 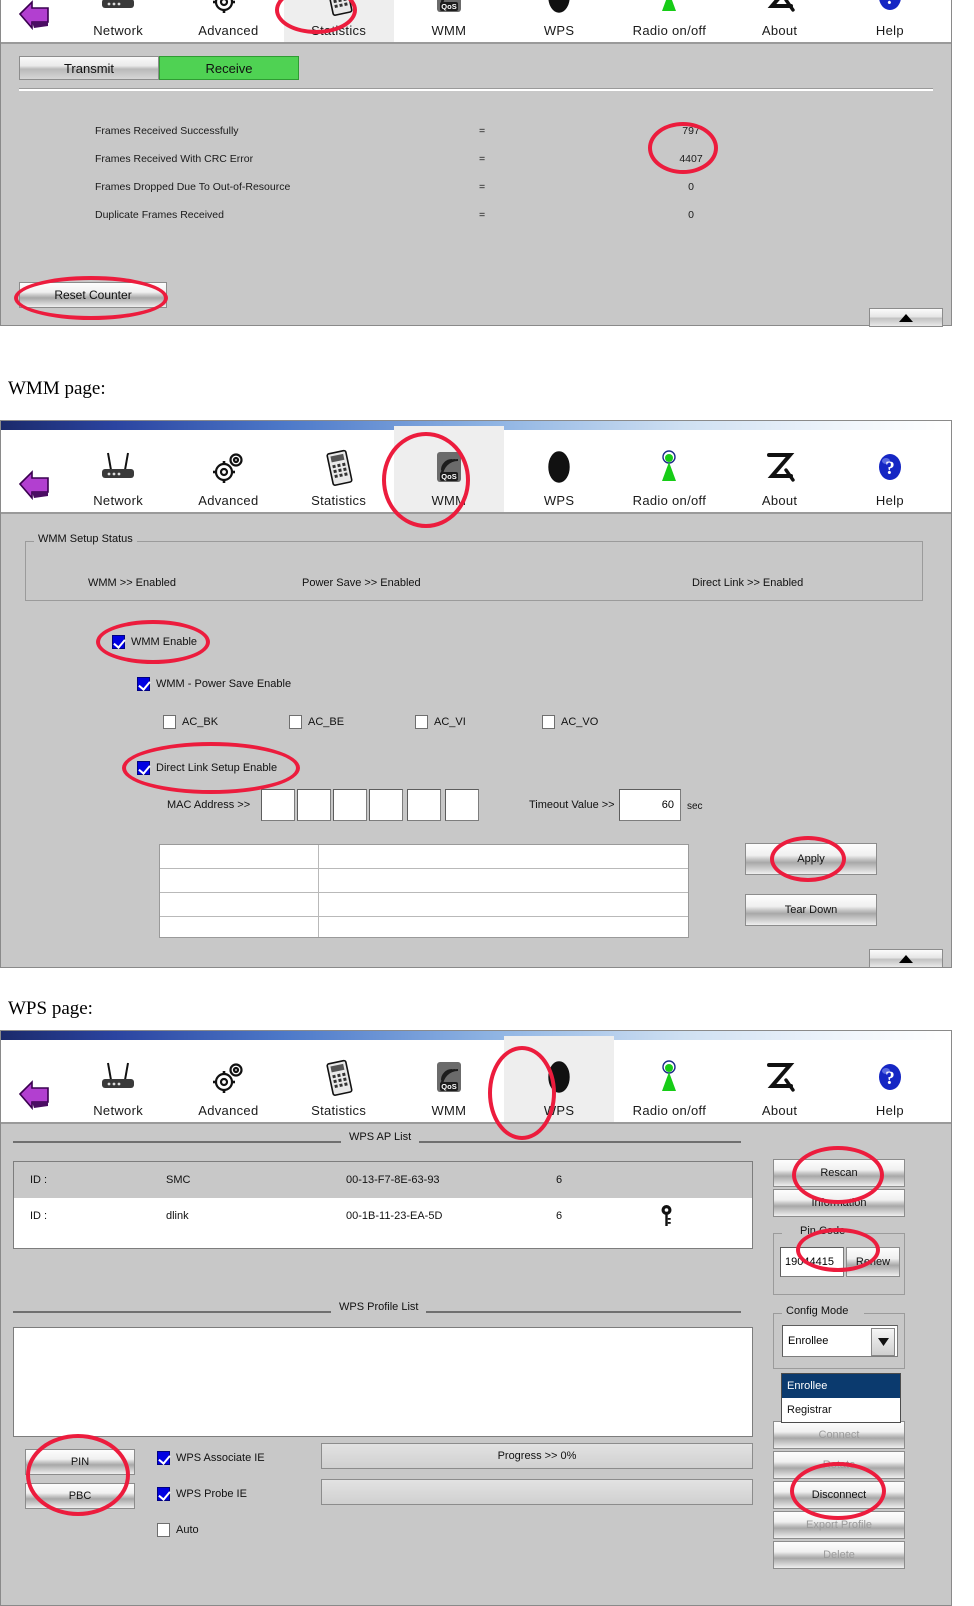 I want to click on wmm-power-save-row: WMM - Power Save Enable, so click(x=214, y=684).